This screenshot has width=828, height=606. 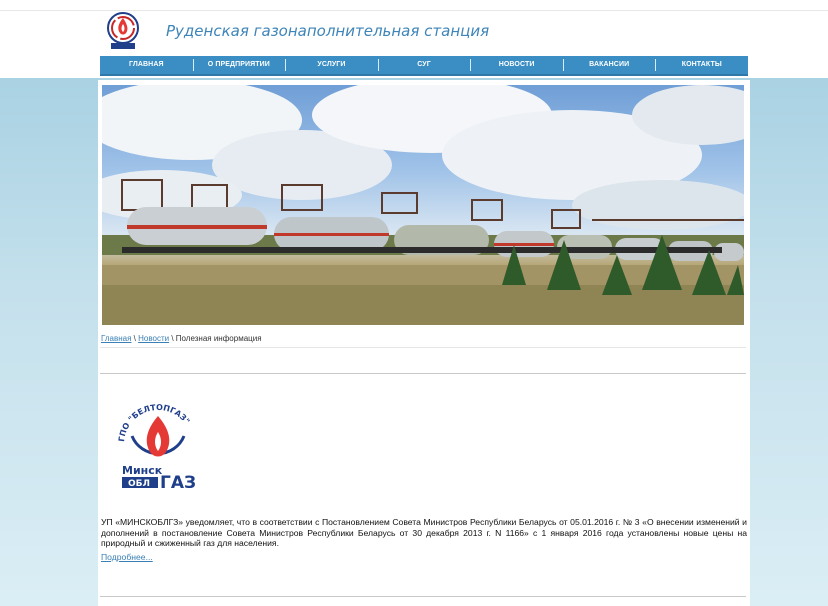 I want to click on site-header: Руденская газонаполнительная станция, so click(x=424, y=33).